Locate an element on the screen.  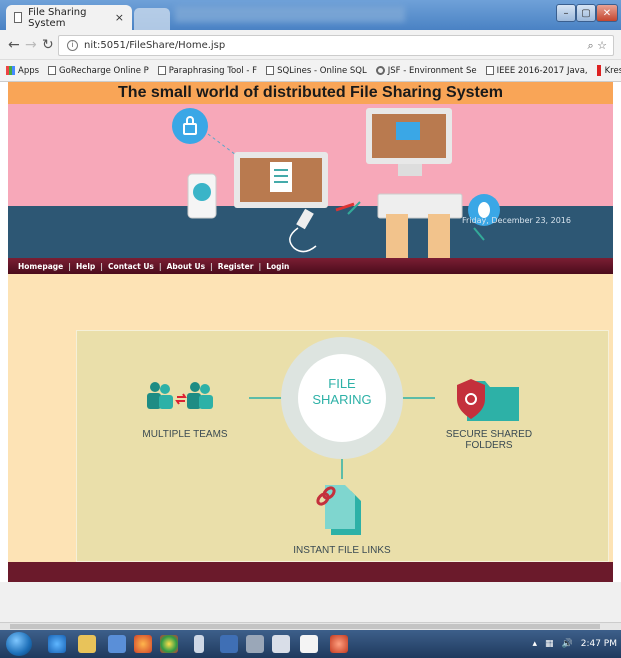
feature-instant-file-links: INSTANT FILE LINKS is located at coordinates (342, 550).